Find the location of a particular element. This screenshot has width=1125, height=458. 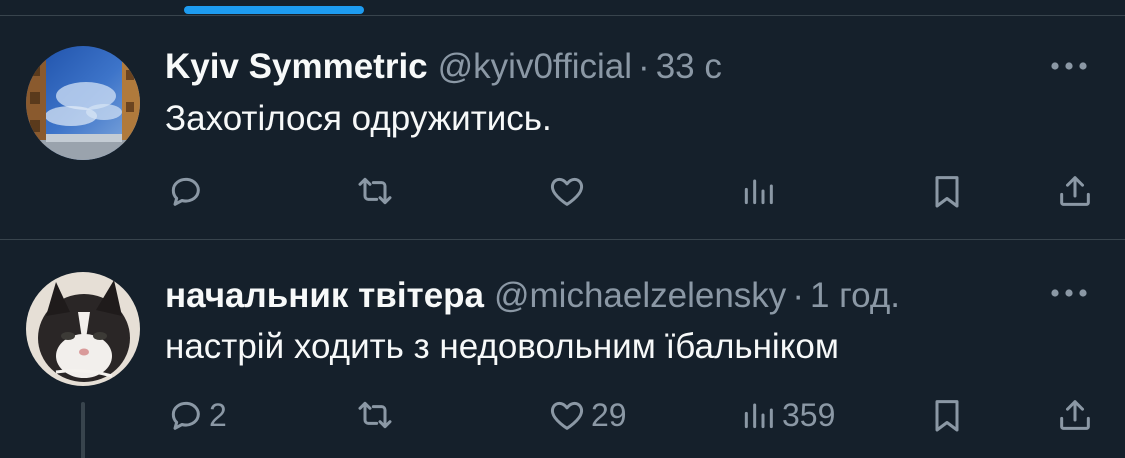

tweet-text: Захотілося одружитись. is located at coordinates (358, 118).